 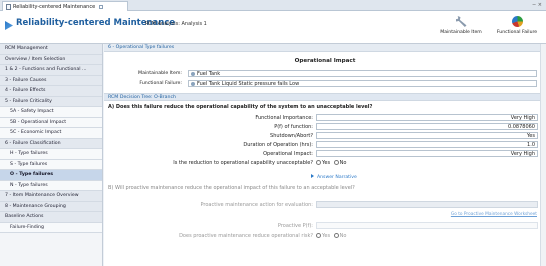 I want to click on functional-importance-value: Very High, so click(x=427, y=117).